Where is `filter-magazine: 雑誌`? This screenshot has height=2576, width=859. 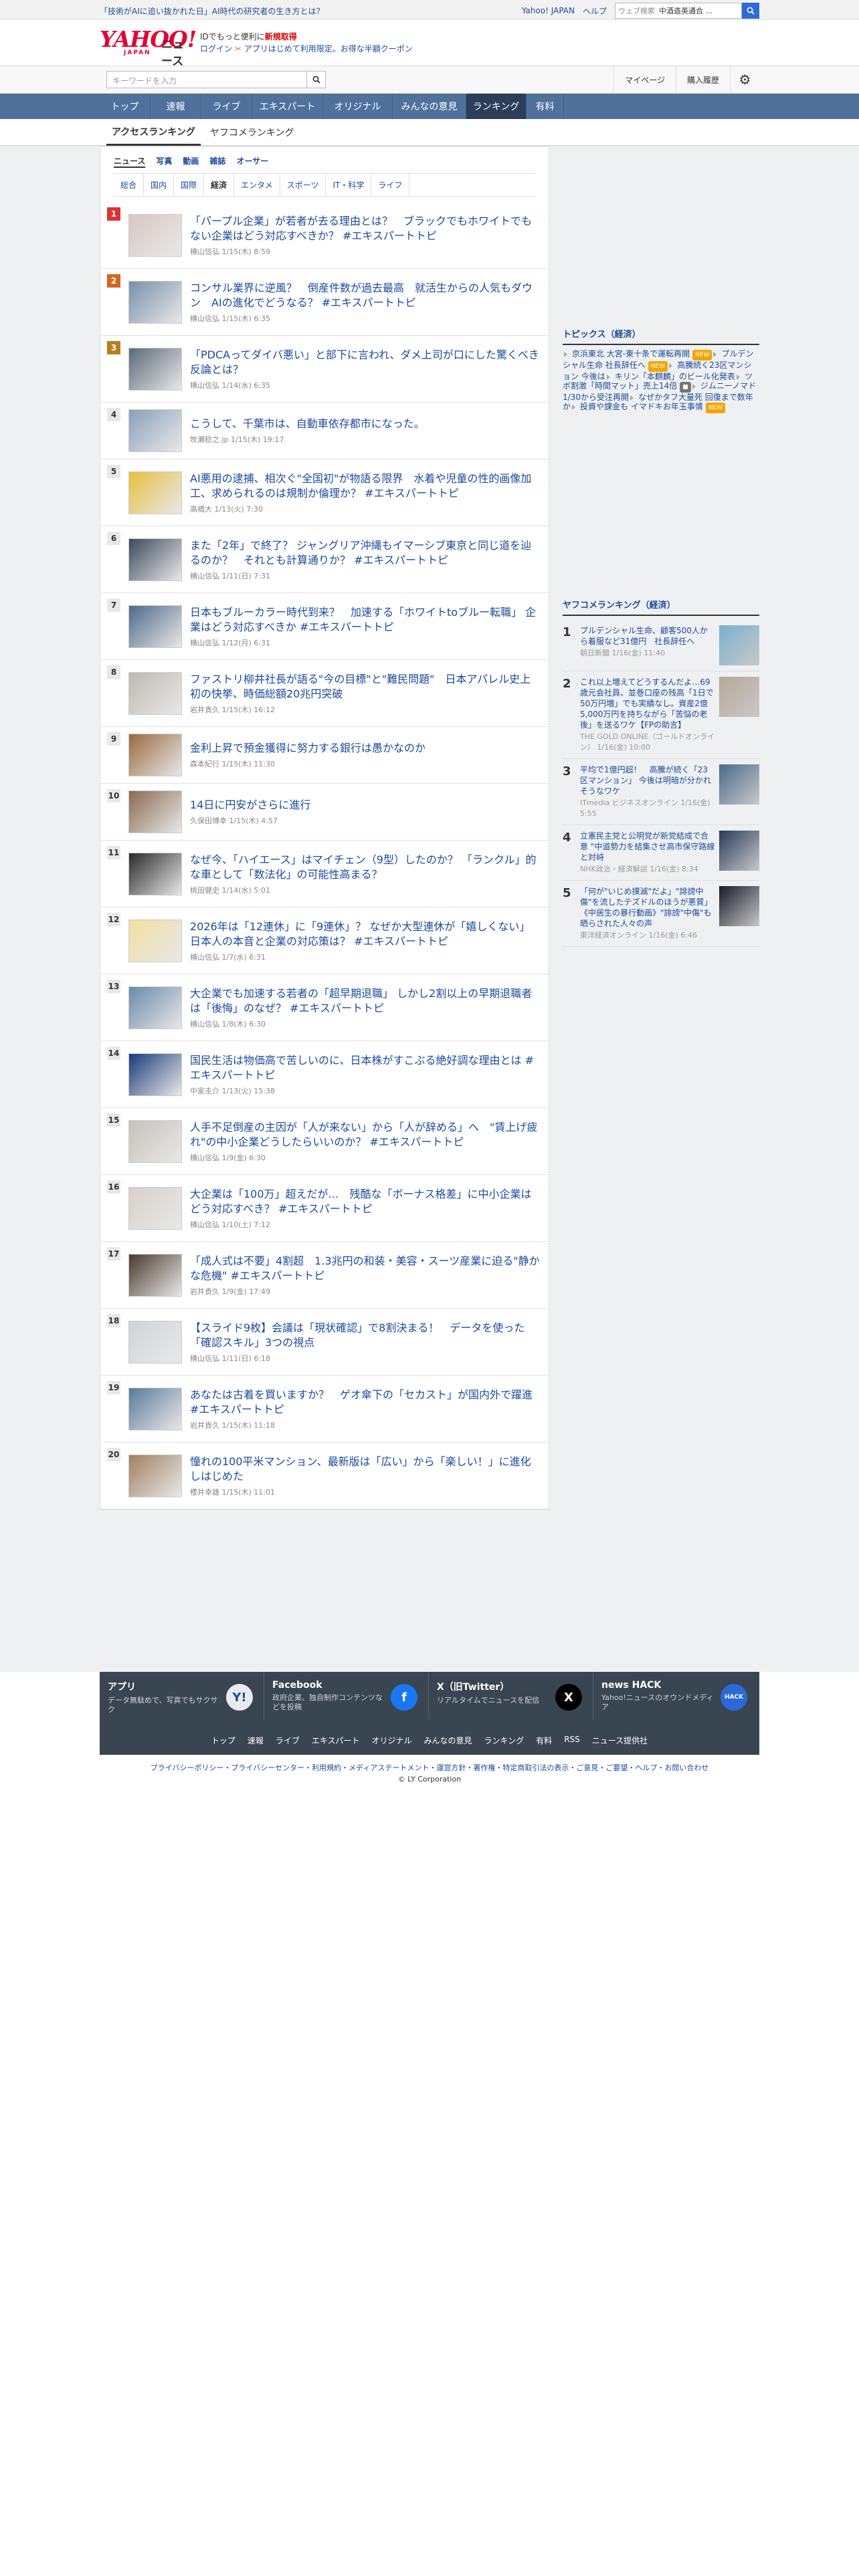 filter-magazine: 雑誌 is located at coordinates (217, 161).